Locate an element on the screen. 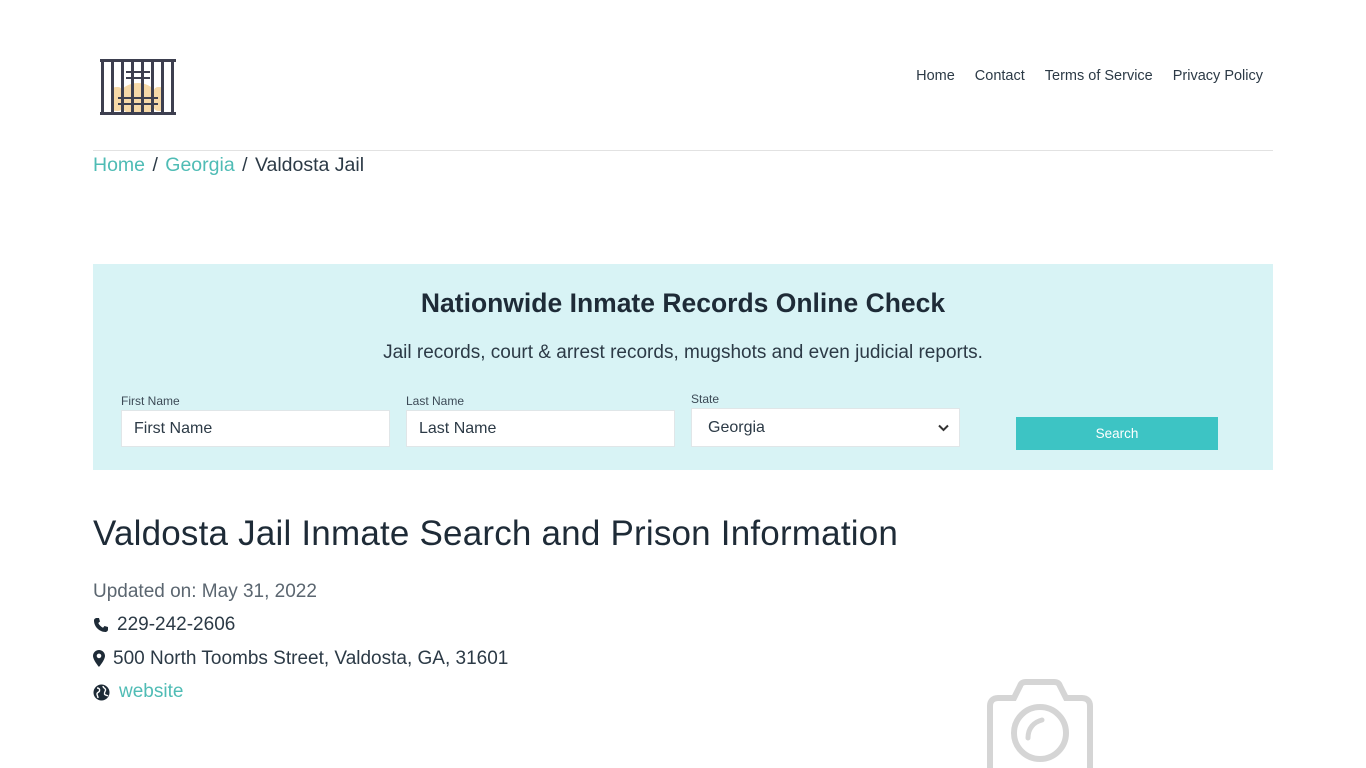  last-name-input is located at coordinates (540, 428).